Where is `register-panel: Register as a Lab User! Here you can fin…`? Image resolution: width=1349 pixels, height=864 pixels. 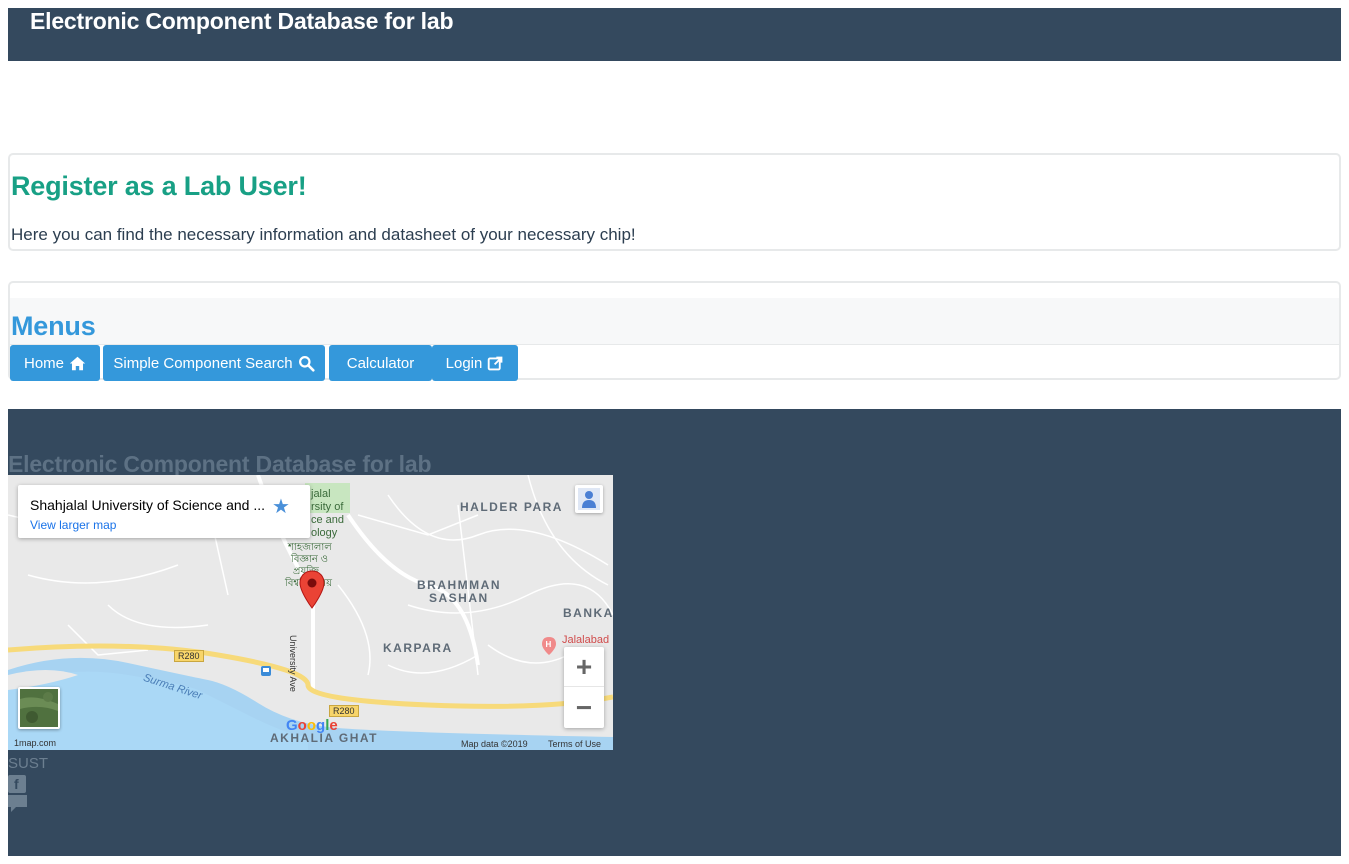
register-panel: Register as a Lab User! Here you can fin… is located at coordinates (674, 202).